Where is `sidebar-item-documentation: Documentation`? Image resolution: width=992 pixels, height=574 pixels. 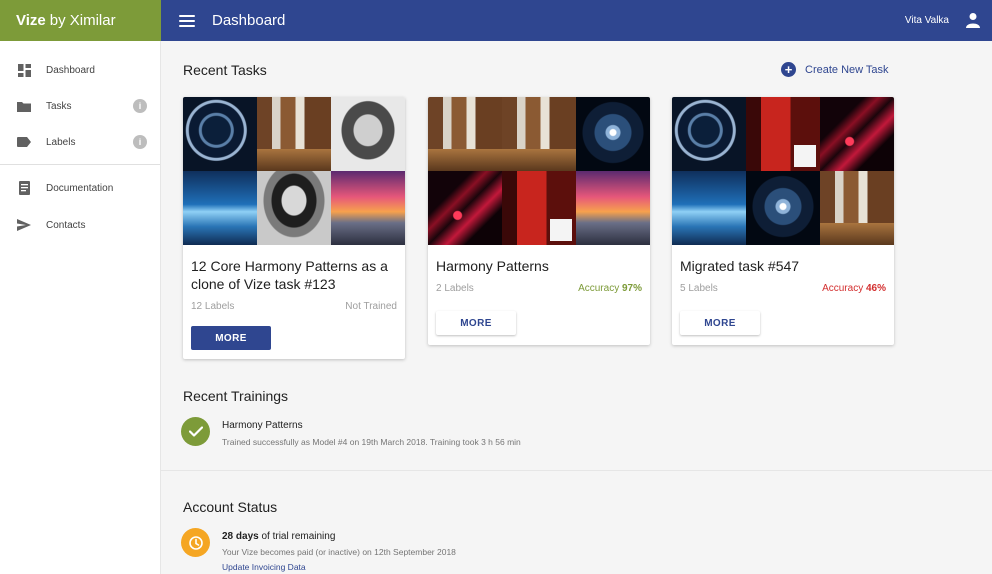
sidebar-item-documentation: Documentation is located at coordinates (80, 188).